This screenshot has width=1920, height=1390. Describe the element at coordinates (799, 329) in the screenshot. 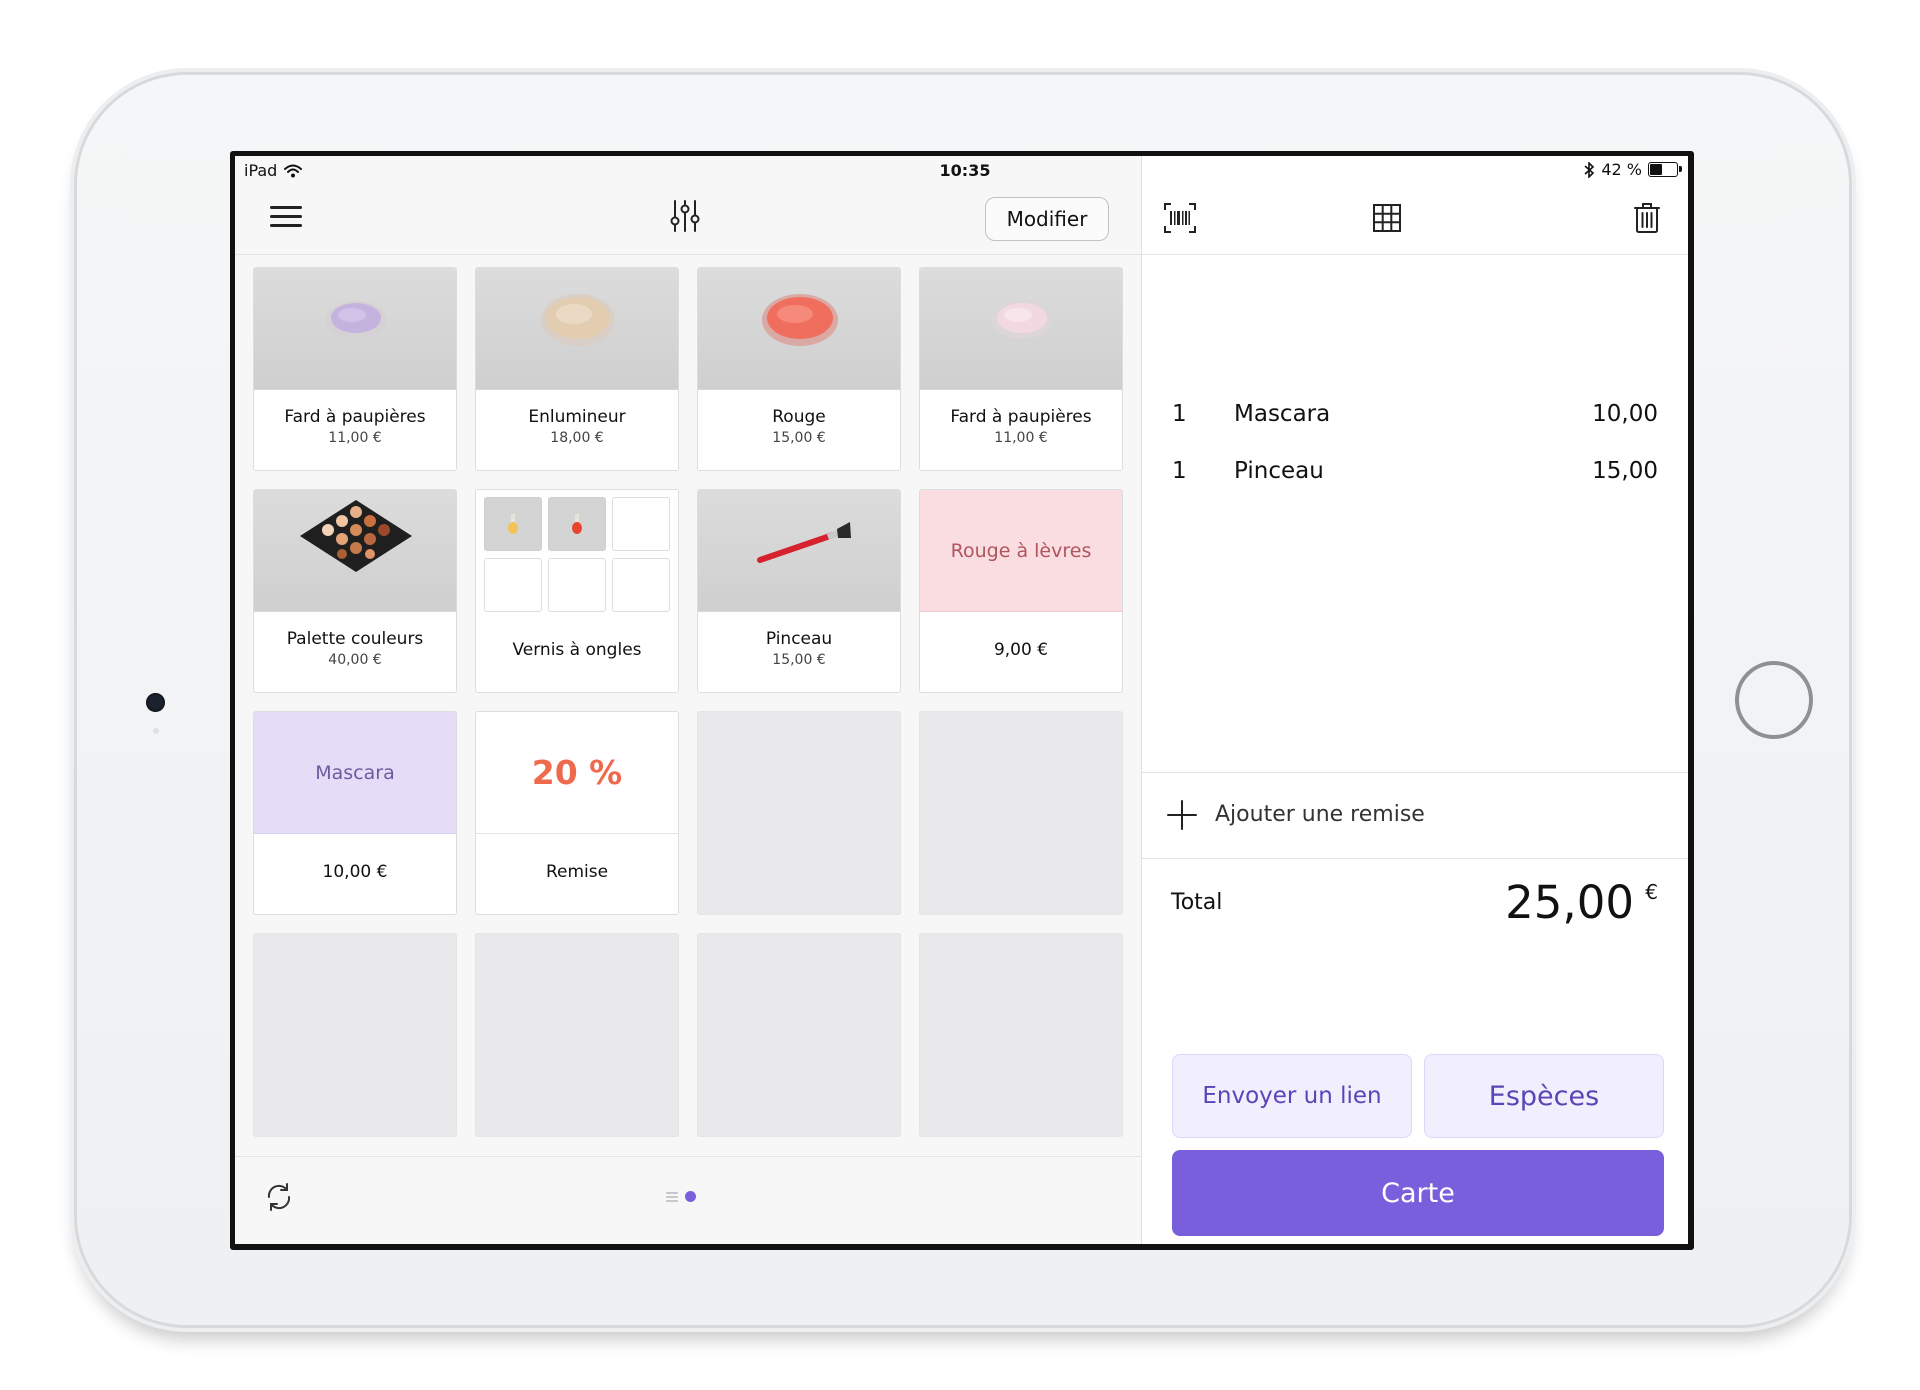

I see `blush-image` at that location.